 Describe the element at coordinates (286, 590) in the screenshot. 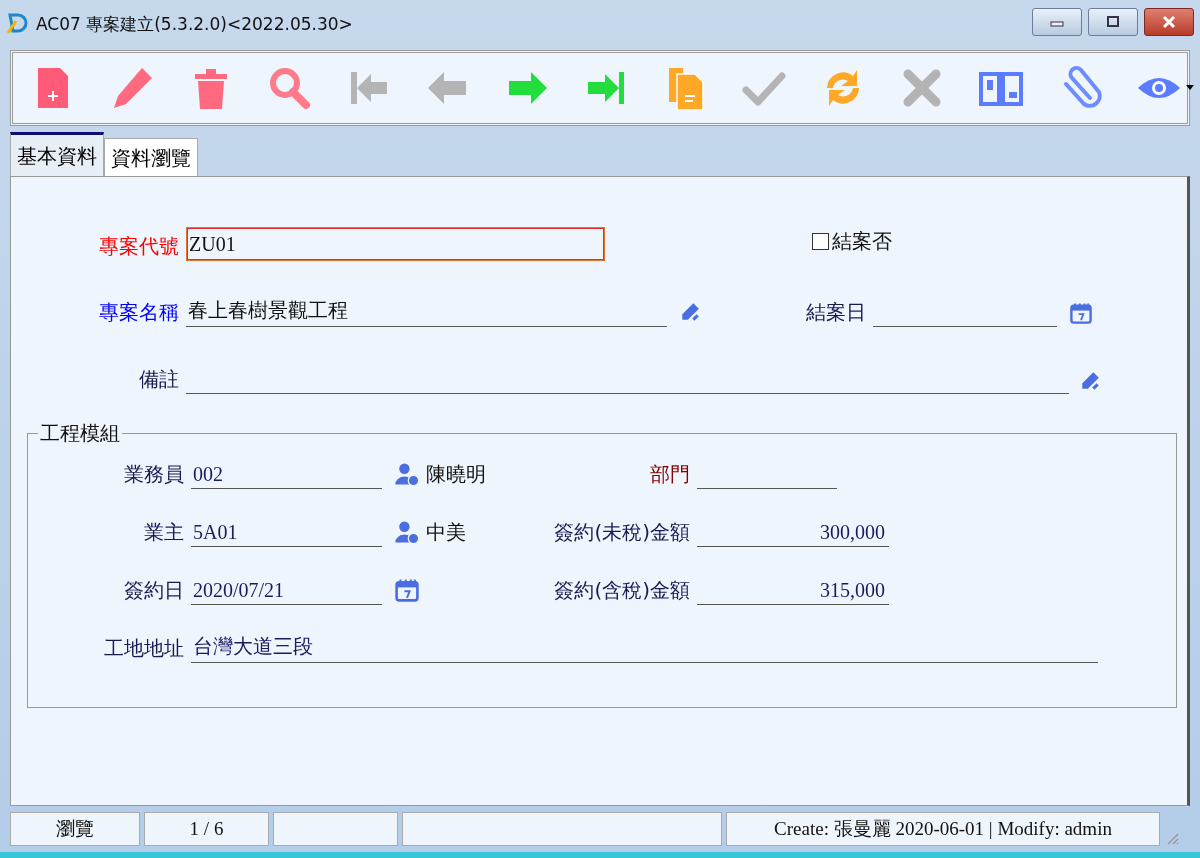

I see `date-field: 2020/07/21` at that location.